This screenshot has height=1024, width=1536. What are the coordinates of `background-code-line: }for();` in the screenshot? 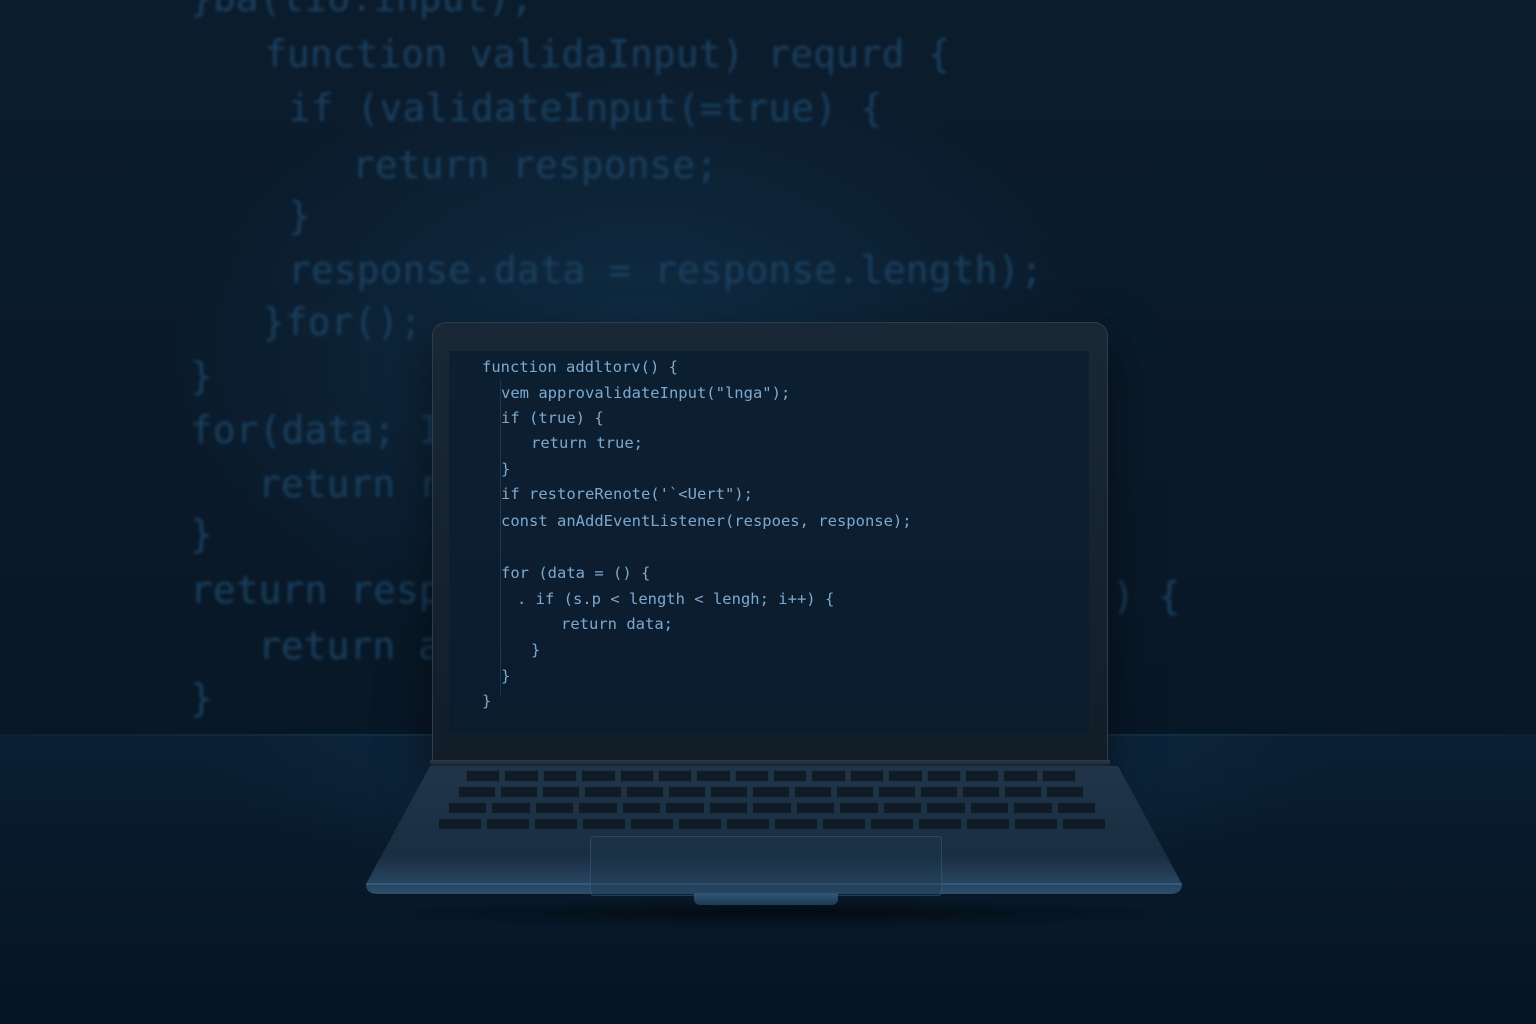 It's located at (342, 322).